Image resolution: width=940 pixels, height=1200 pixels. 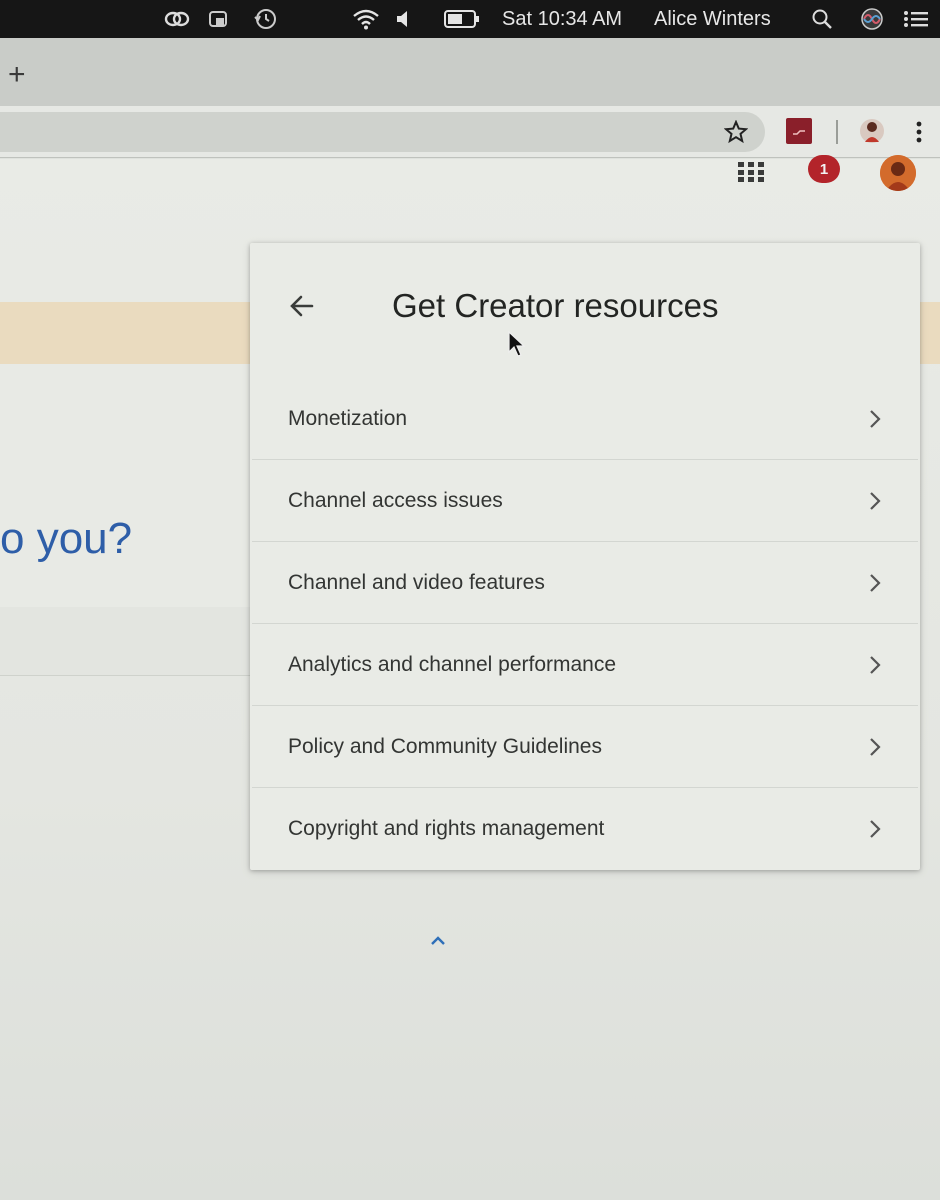 I want to click on battery-icon, so click(x=462, y=19).